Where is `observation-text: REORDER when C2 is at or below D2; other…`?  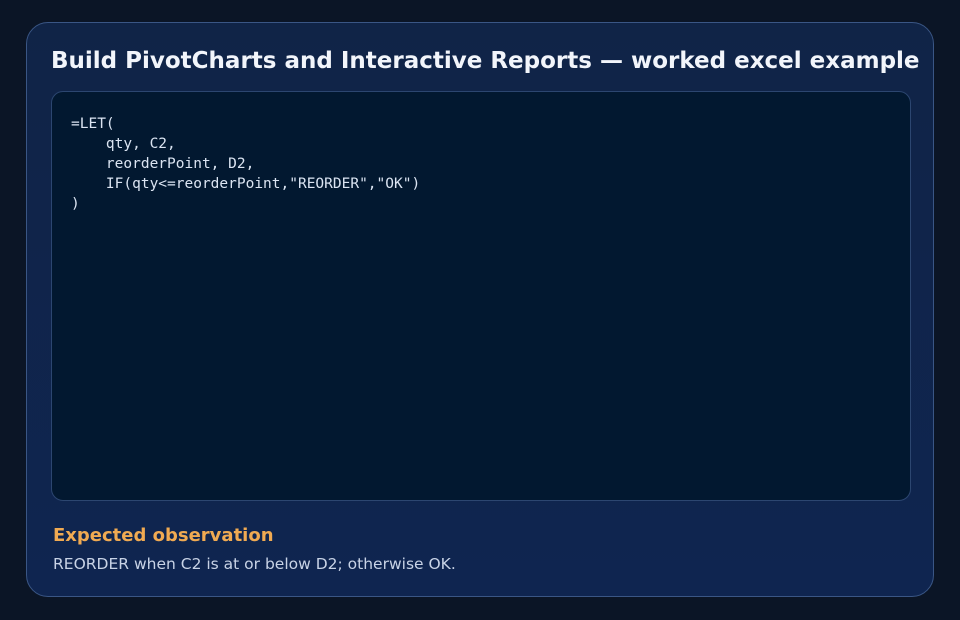
observation-text: REORDER when C2 is at or below D2; other… is located at coordinates (254, 564).